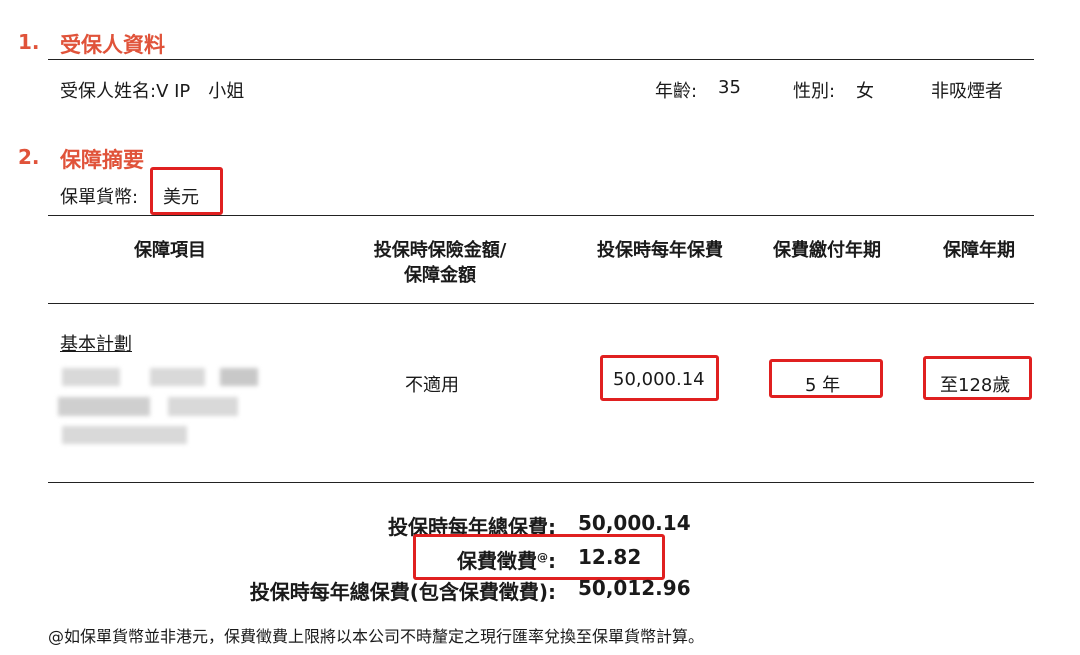 Image resolution: width=1080 pixels, height=655 pixels. I want to click on header-annual-premium: 投保時每年保費, so click(660, 250).